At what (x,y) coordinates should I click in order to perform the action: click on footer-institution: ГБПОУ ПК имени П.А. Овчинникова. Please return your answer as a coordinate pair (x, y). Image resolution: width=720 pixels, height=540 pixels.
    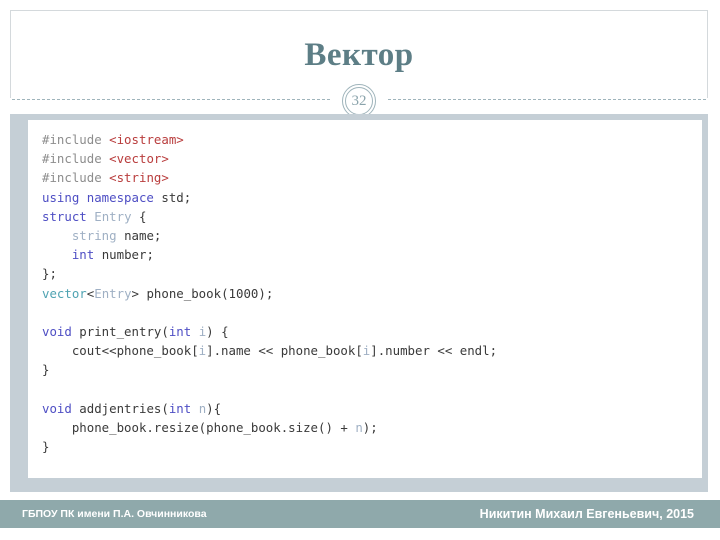
    Looking at the image, I should click on (114, 514).